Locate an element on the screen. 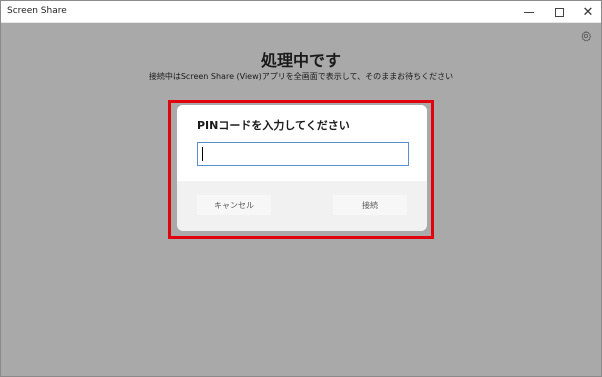 The width and height of the screenshot is (602, 377). window-title: Screen Share is located at coordinates (37, 11).